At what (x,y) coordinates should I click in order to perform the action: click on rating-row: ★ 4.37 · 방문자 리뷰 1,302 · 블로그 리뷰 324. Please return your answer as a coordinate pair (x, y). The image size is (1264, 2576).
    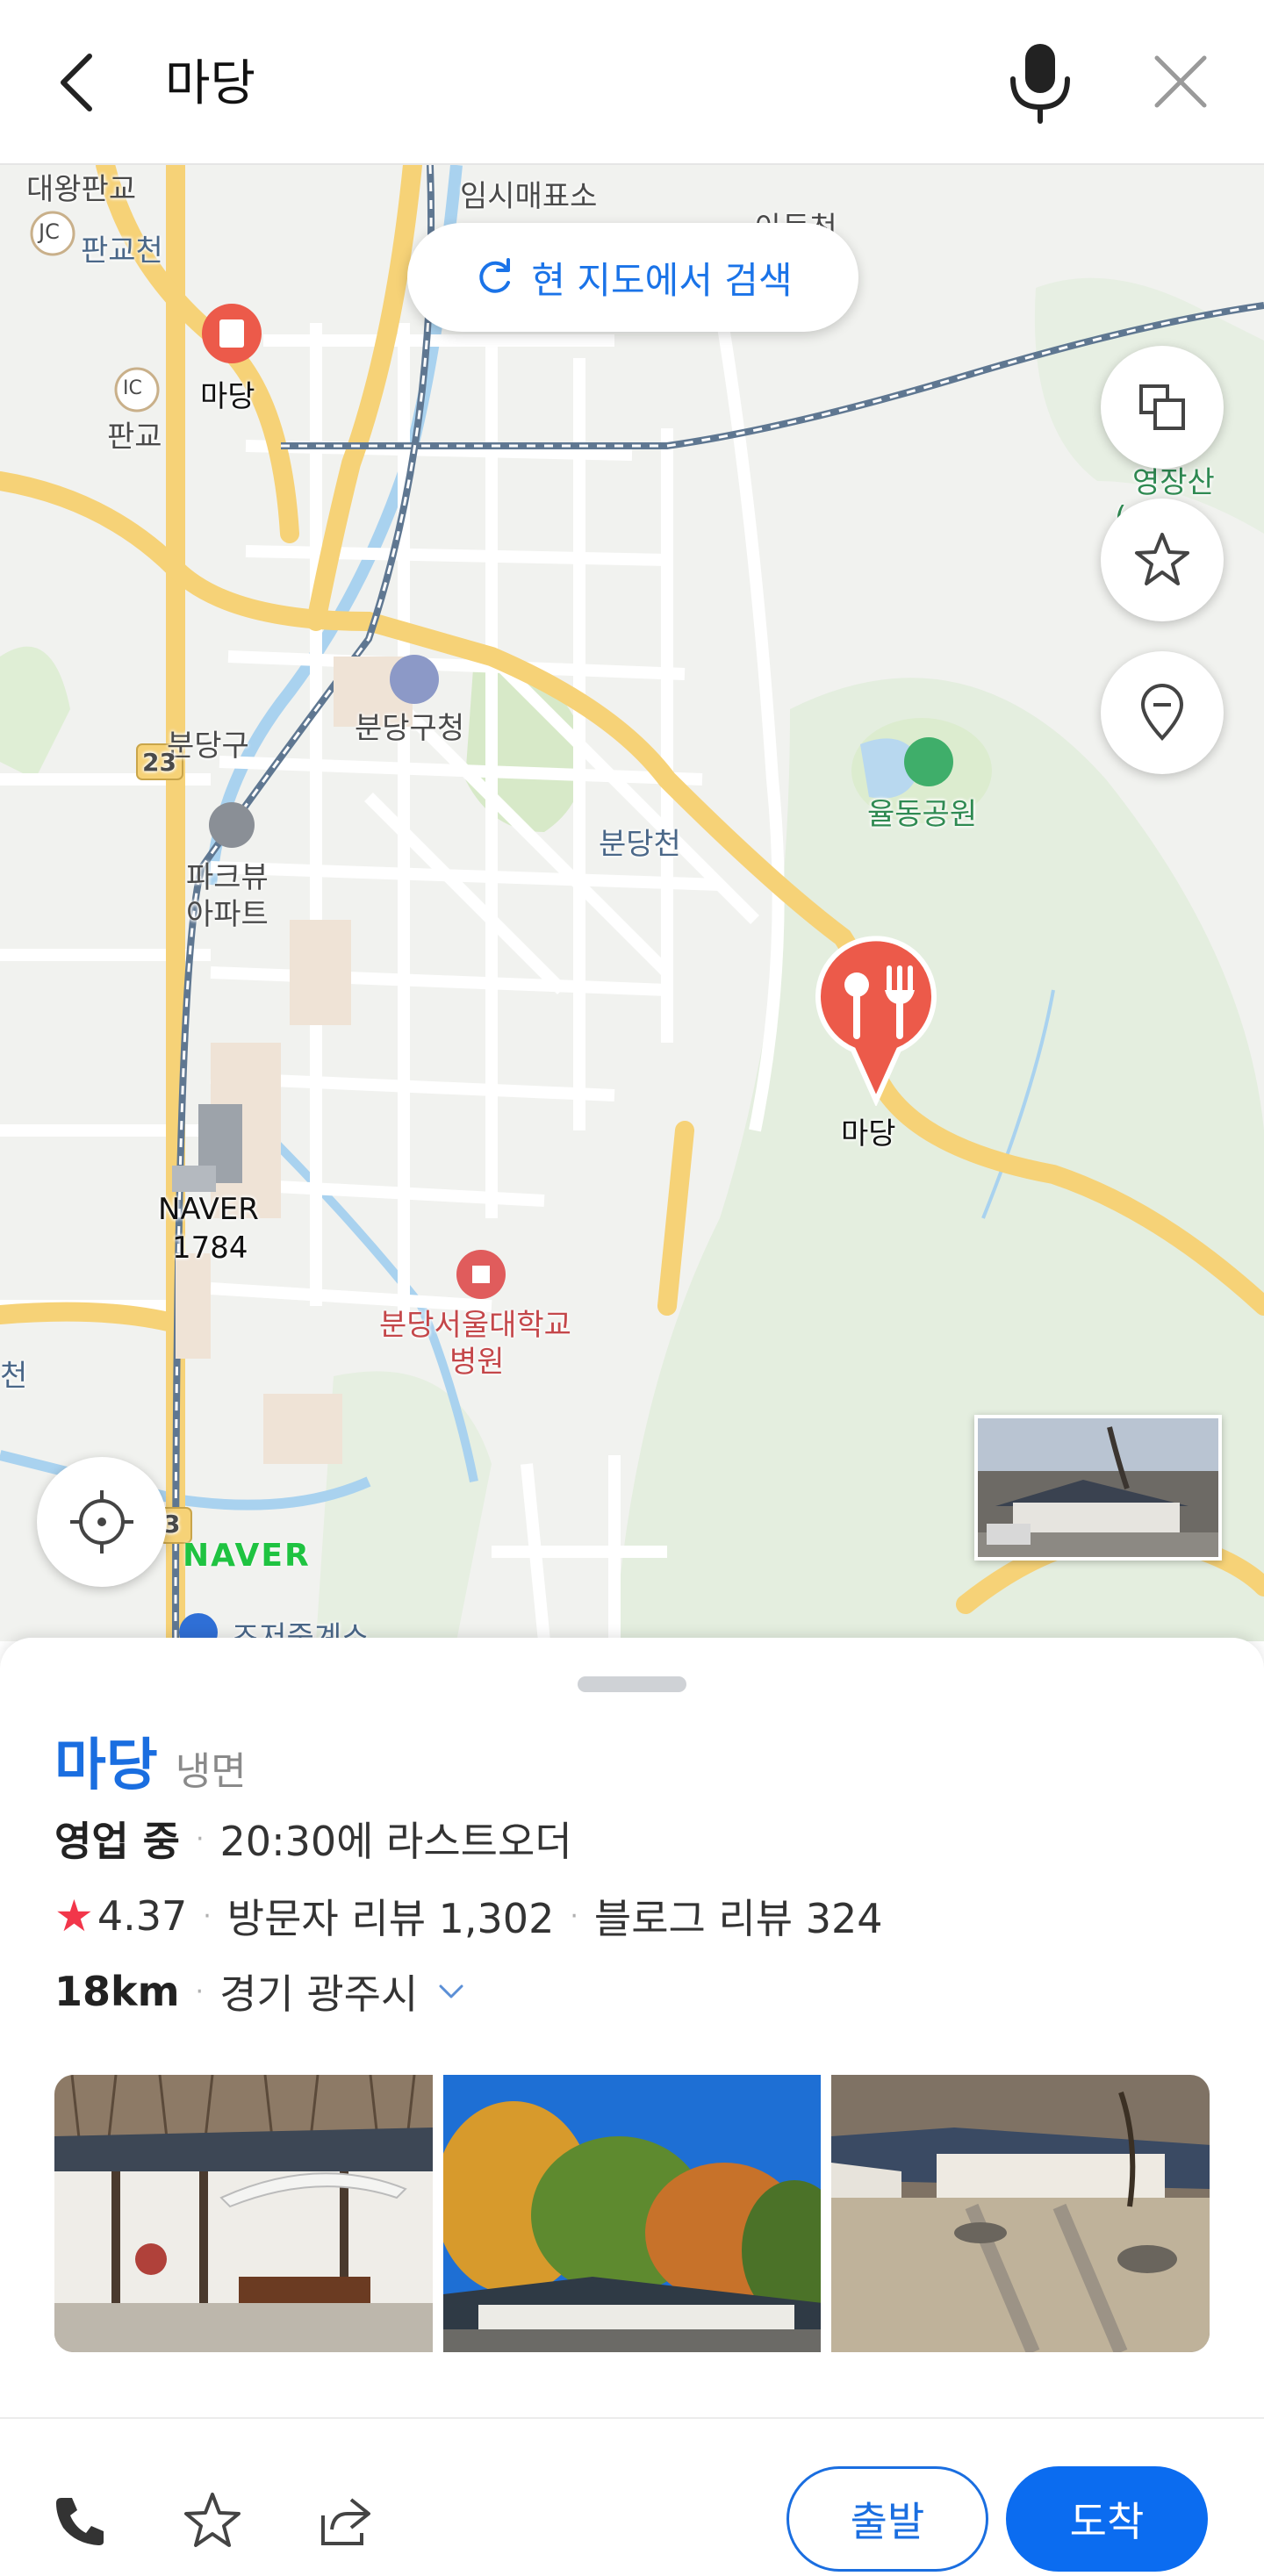
    Looking at the image, I should click on (468, 1916).